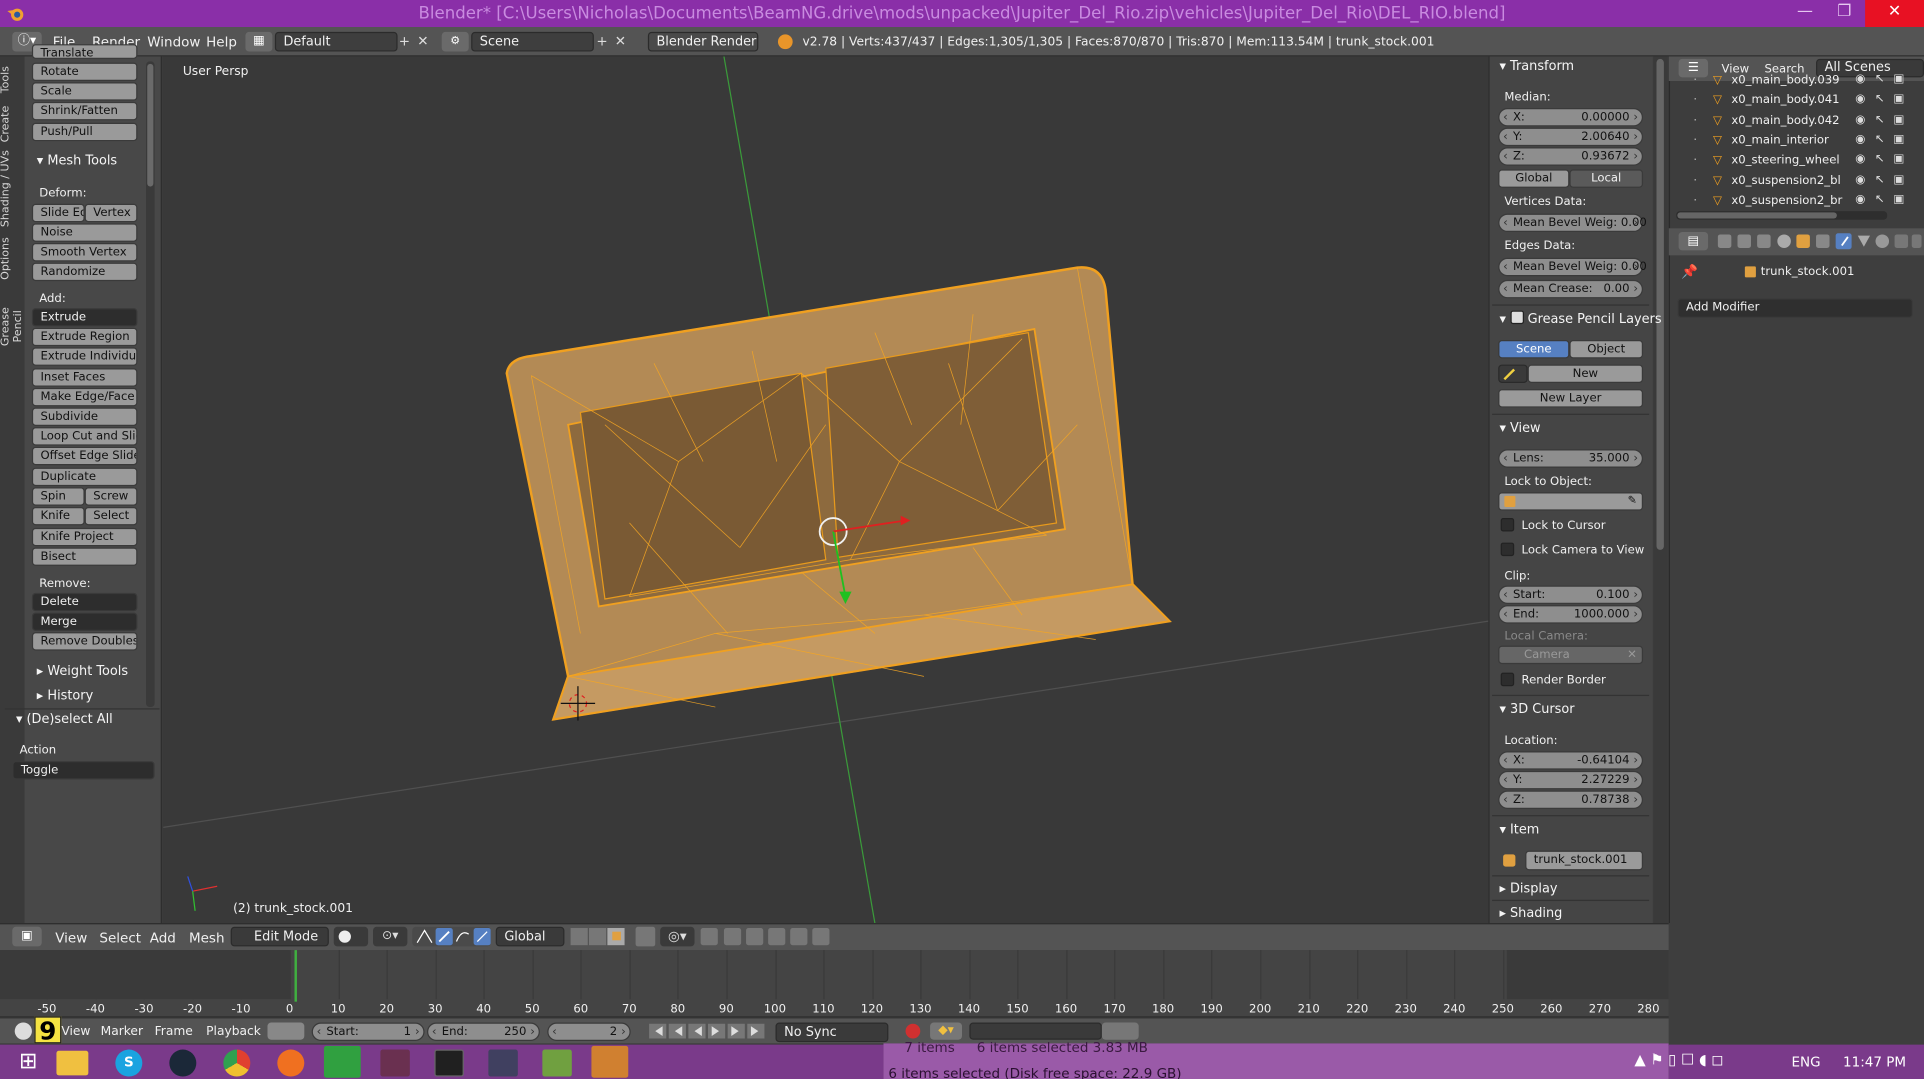 The height and width of the screenshot is (1079, 1924). What do you see at coordinates (557, 1063) in the screenshot?
I see `notepad-icon` at bounding box center [557, 1063].